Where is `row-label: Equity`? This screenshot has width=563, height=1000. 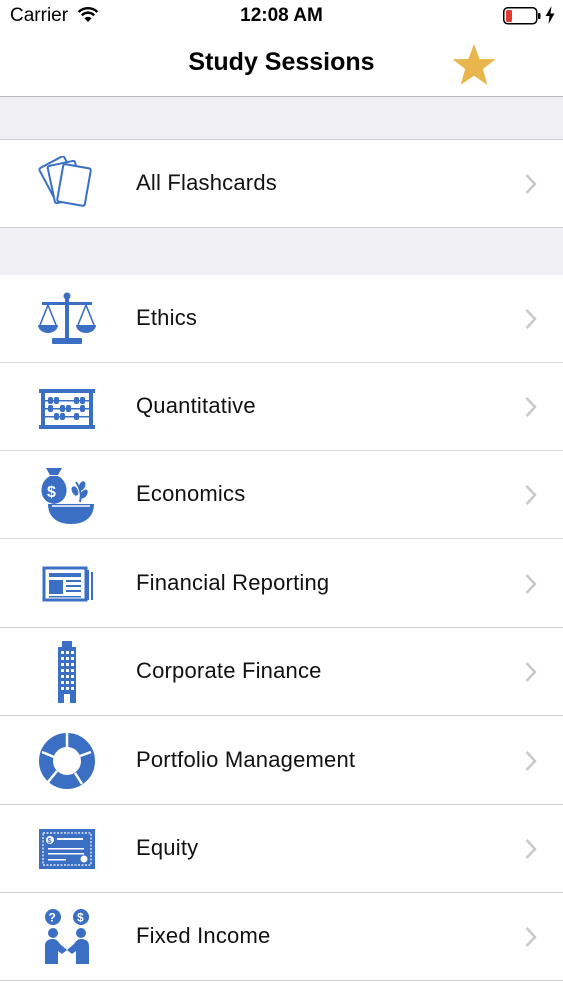
row-label: Equity is located at coordinates (167, 847).